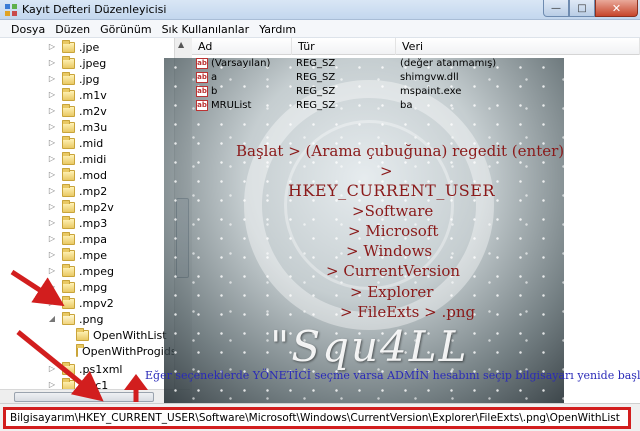 The height and width of the screenshot is (431, 640). I want to click on tree-item: ▷ .m1v, so click(87, 95).